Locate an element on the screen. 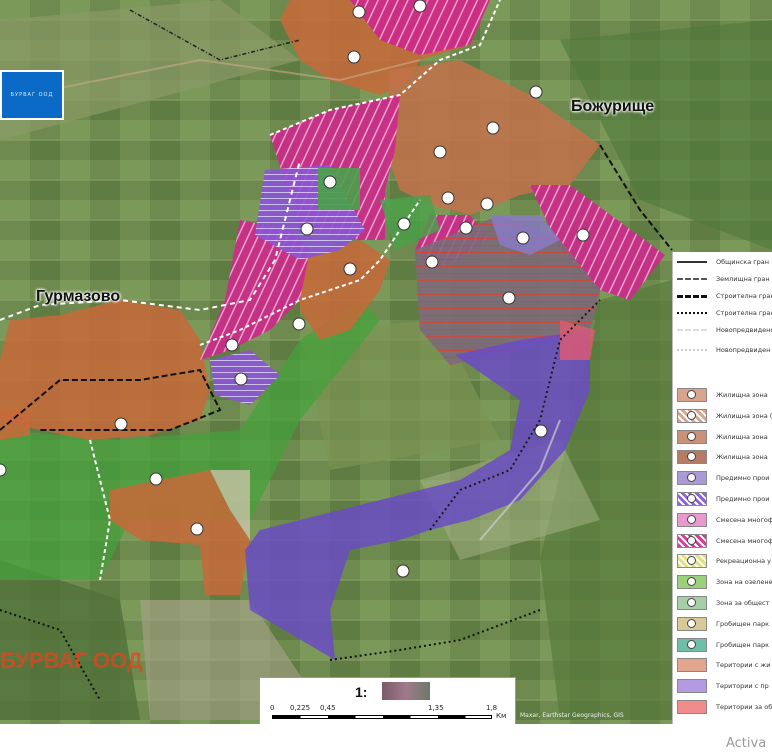  scale-tick: 1,8 is located at coordinates (492, 708).